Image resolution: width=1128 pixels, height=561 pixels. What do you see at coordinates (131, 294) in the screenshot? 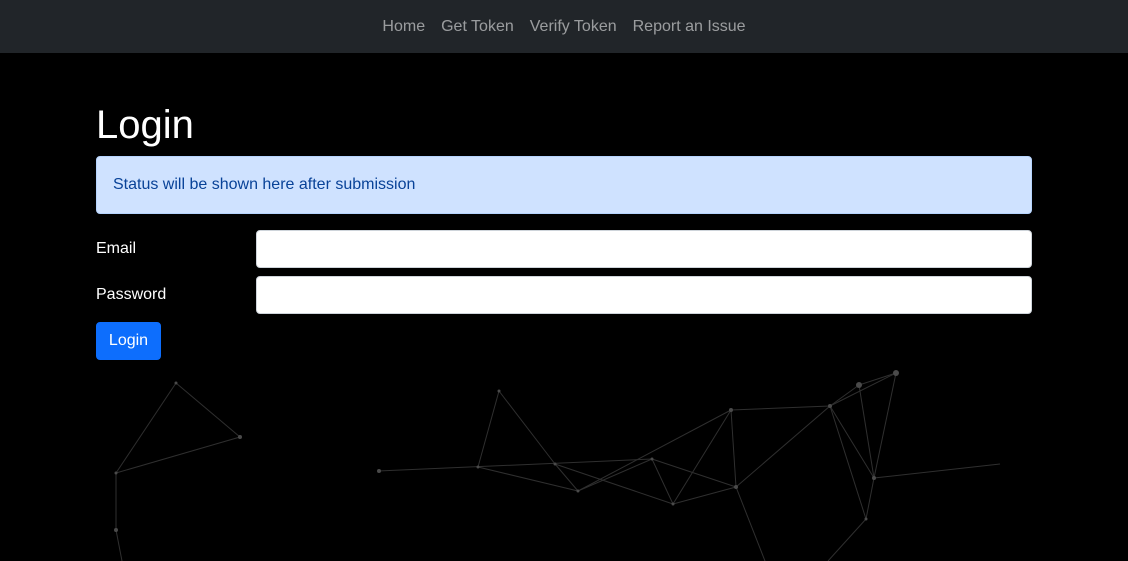
I see `password-label: Password` at bounding box center [131, 294].